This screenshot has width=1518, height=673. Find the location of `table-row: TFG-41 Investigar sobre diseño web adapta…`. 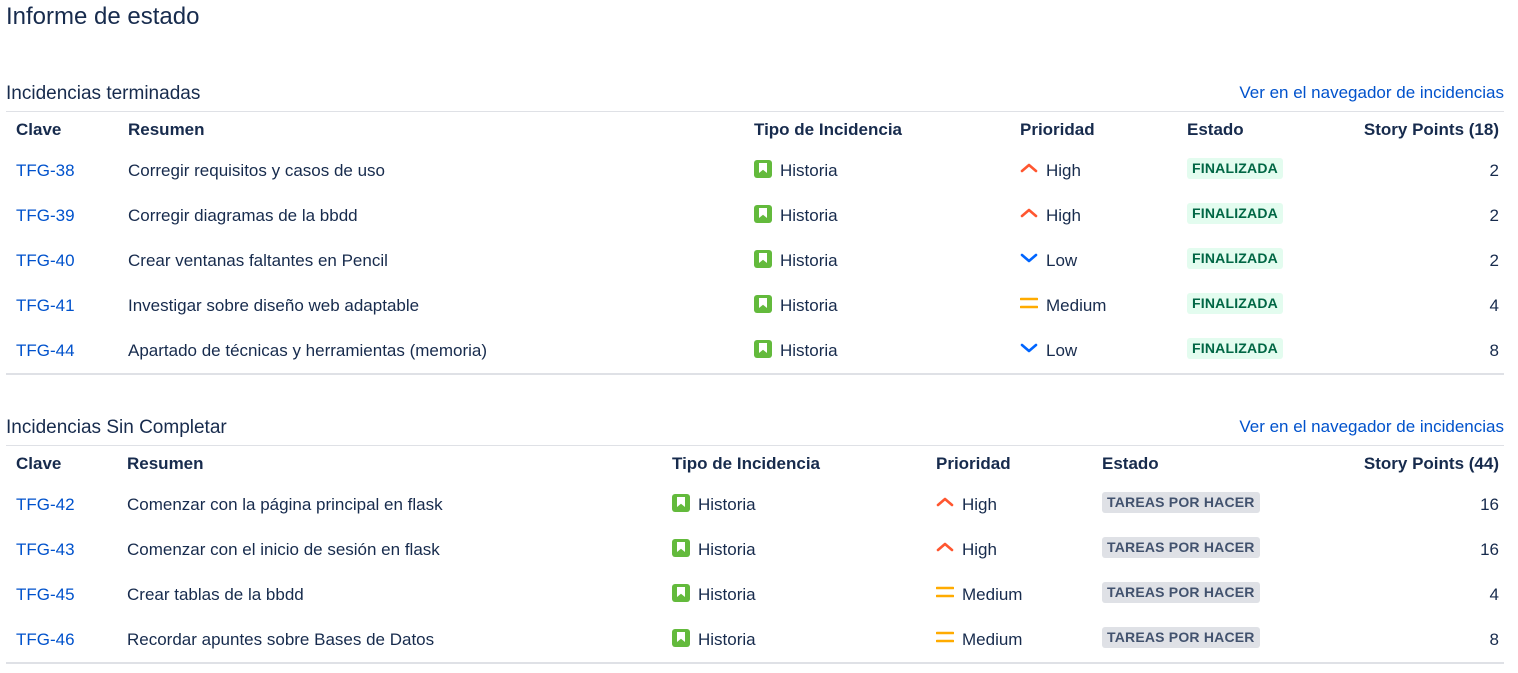

table-row: TFG-41 Investigar sobre diseño web adapta… is located at coordinates (755, 305).